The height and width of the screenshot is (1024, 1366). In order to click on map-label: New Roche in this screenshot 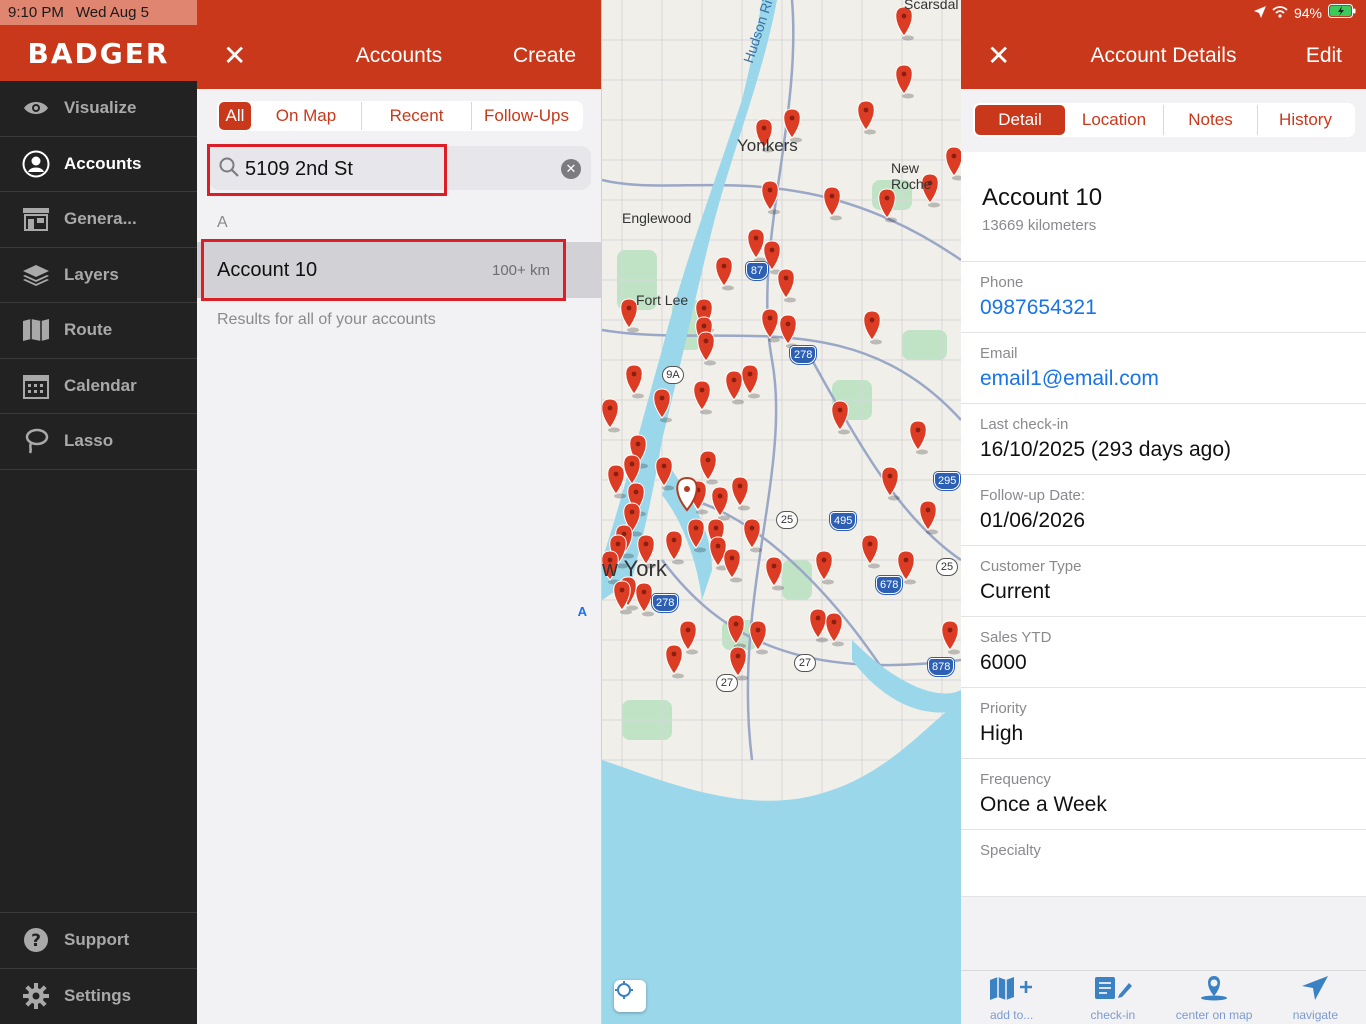, I will do `click(911, 176)`.